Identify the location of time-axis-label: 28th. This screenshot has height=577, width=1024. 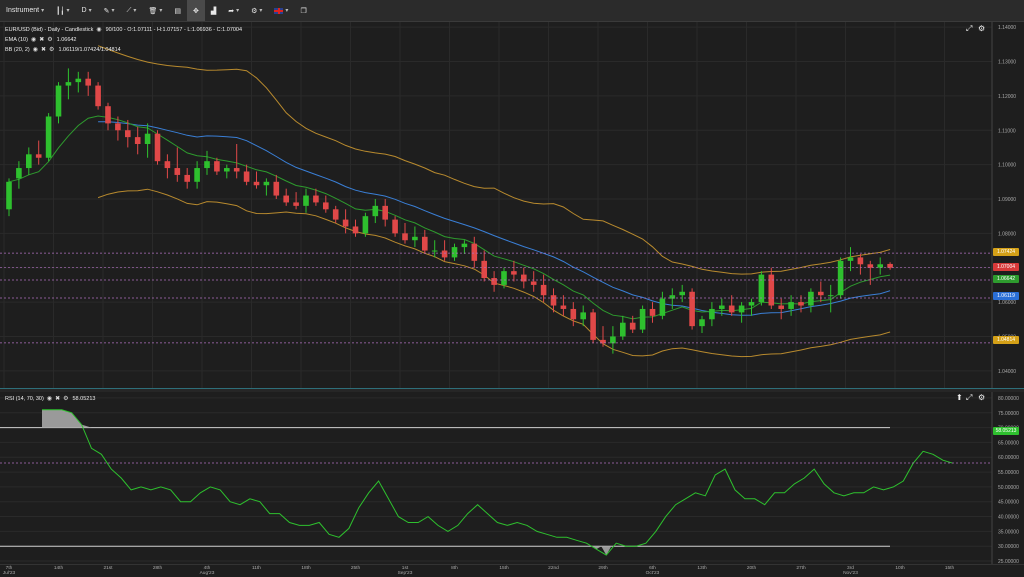
(157, 568).